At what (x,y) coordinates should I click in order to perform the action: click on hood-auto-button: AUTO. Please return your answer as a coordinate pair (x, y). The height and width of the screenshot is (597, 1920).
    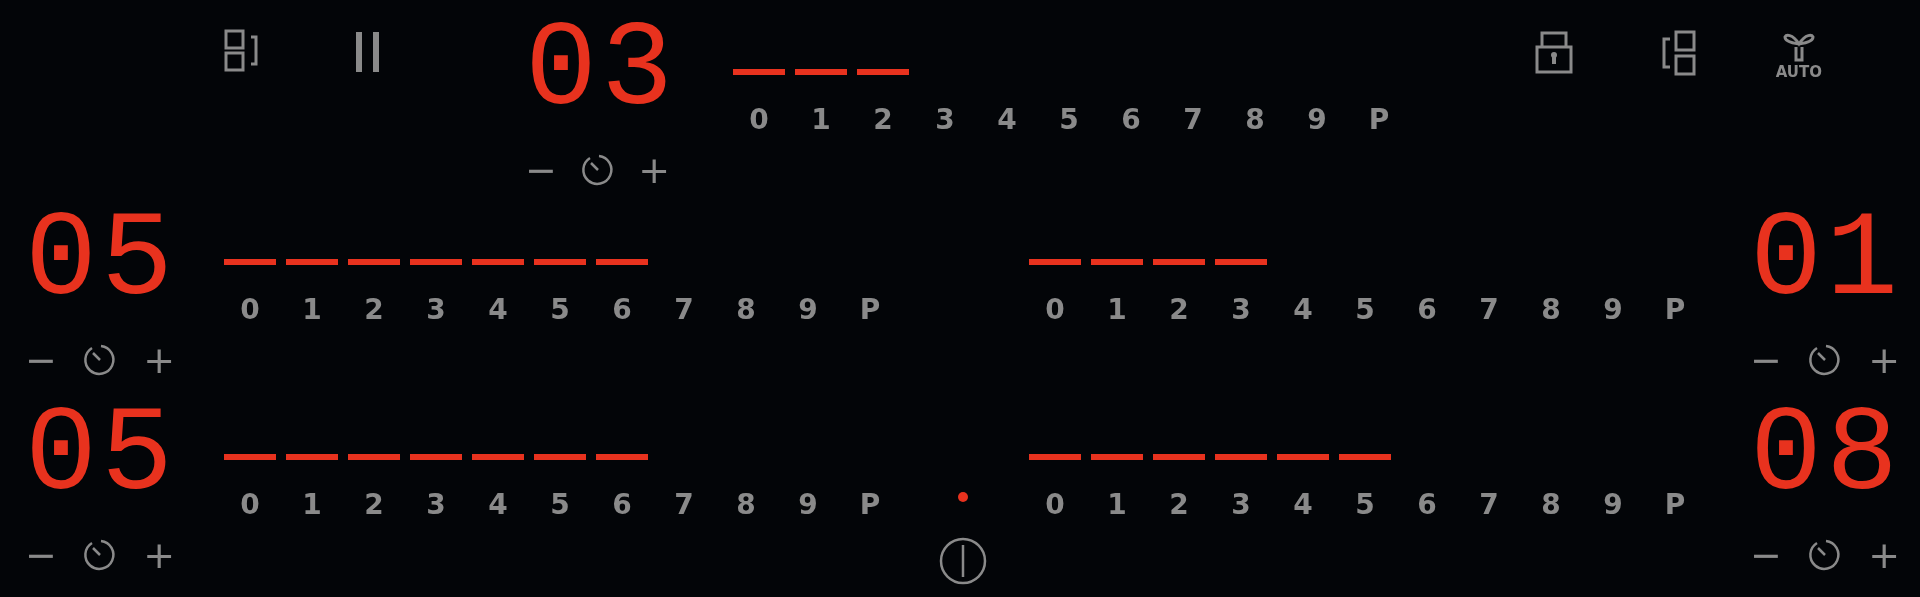
    Looking at the image, I should click on (1798, 55).